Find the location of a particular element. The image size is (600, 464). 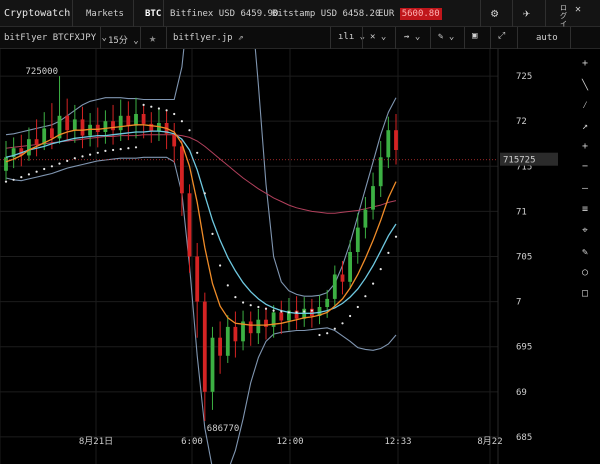

fullscreen-icon: ⤢ is located at coordinates (501, 36).